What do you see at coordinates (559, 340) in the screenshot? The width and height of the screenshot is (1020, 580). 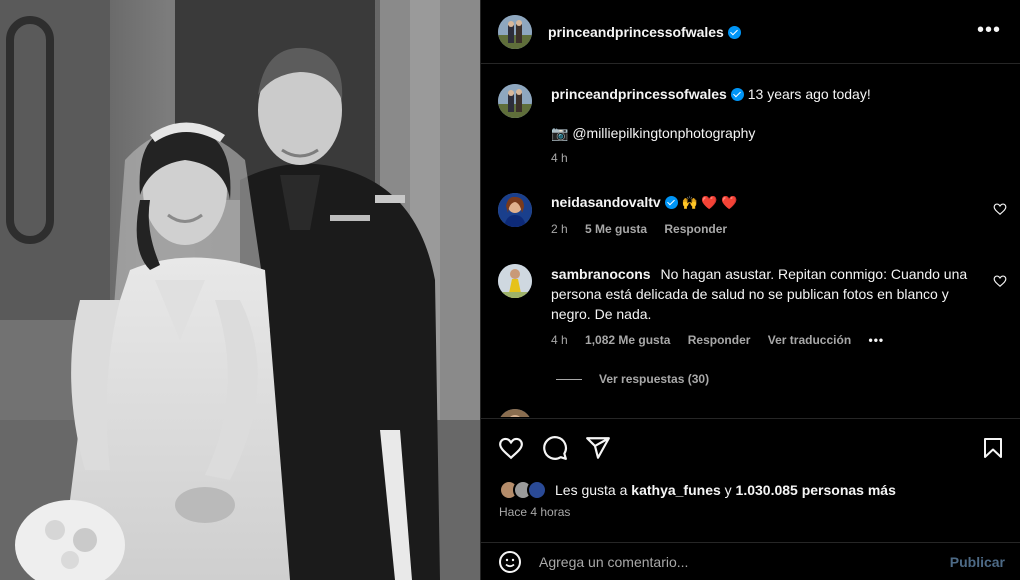 I see `comment-time: 4 h` at bounding box center [559, 340].